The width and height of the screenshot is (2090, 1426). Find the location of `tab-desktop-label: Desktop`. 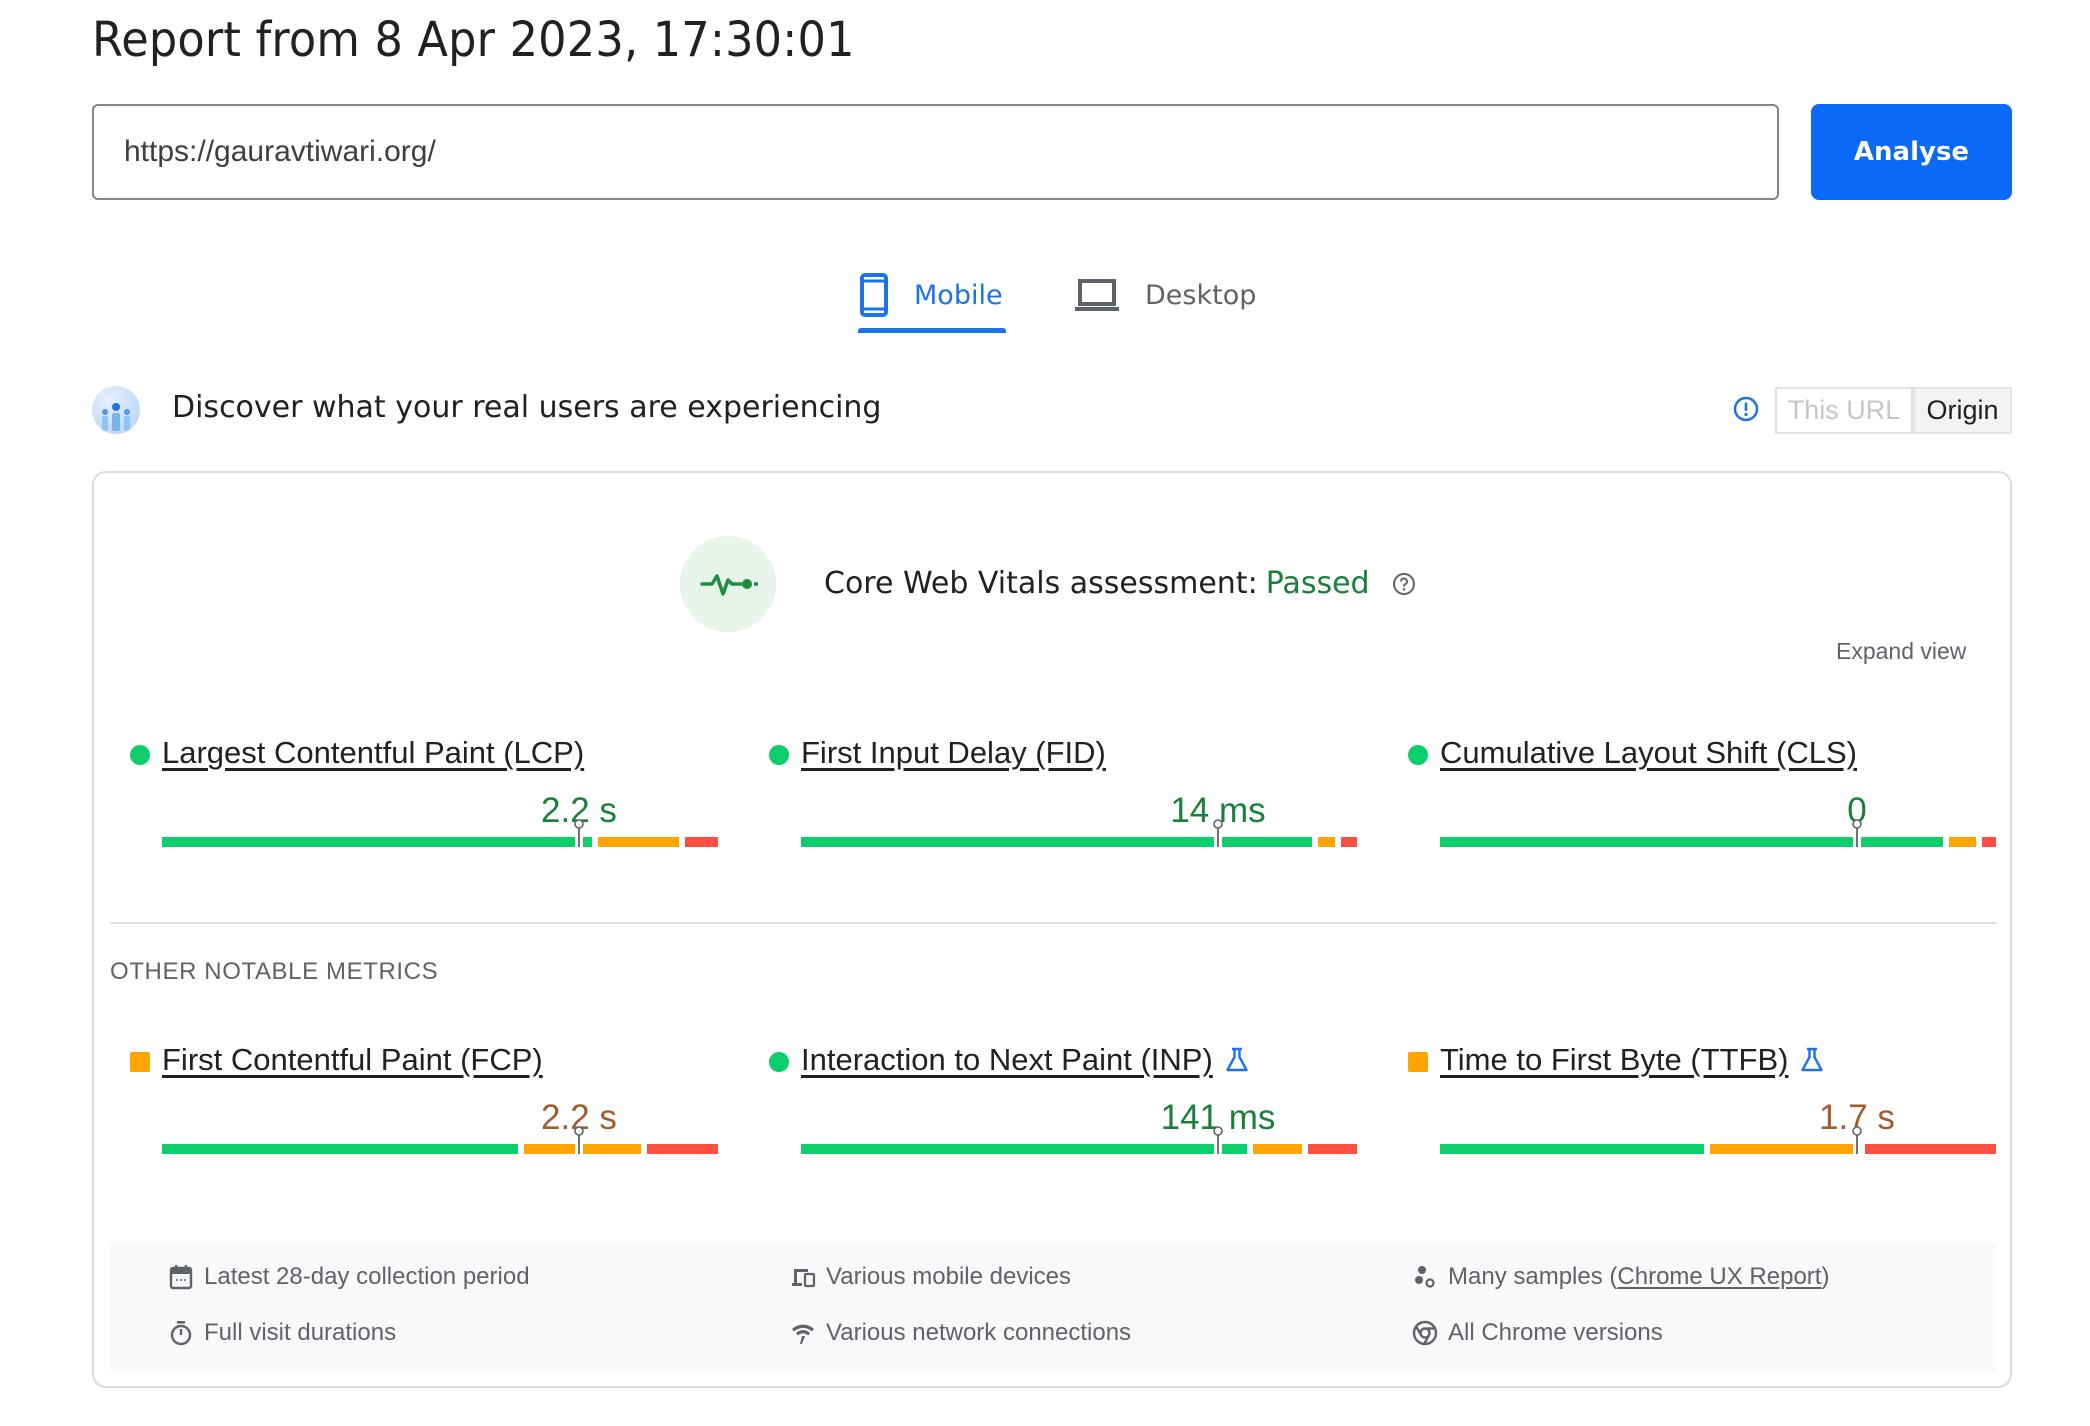

tab-desktop-label: Desktop is located at coordinates (1201, 295).